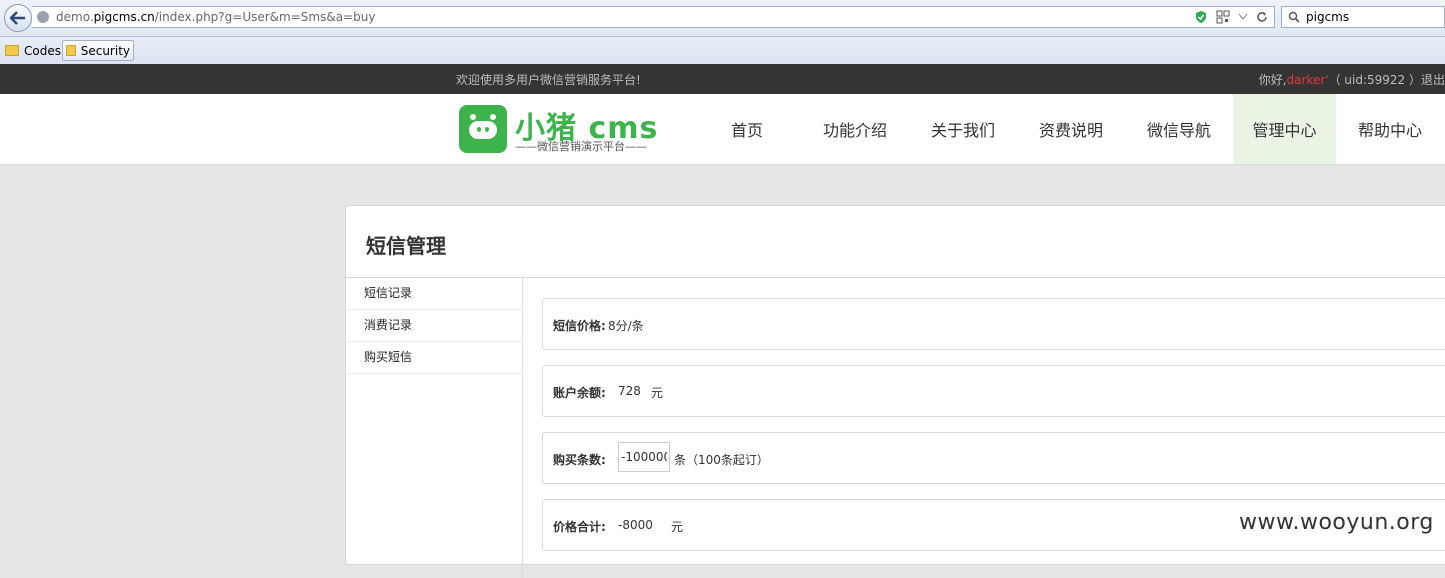 Image resolution: width=1445 pixels, height=578 pixels. I want to click on logo-subtitle: ——微信营销演示平台——, so click(581, 146).